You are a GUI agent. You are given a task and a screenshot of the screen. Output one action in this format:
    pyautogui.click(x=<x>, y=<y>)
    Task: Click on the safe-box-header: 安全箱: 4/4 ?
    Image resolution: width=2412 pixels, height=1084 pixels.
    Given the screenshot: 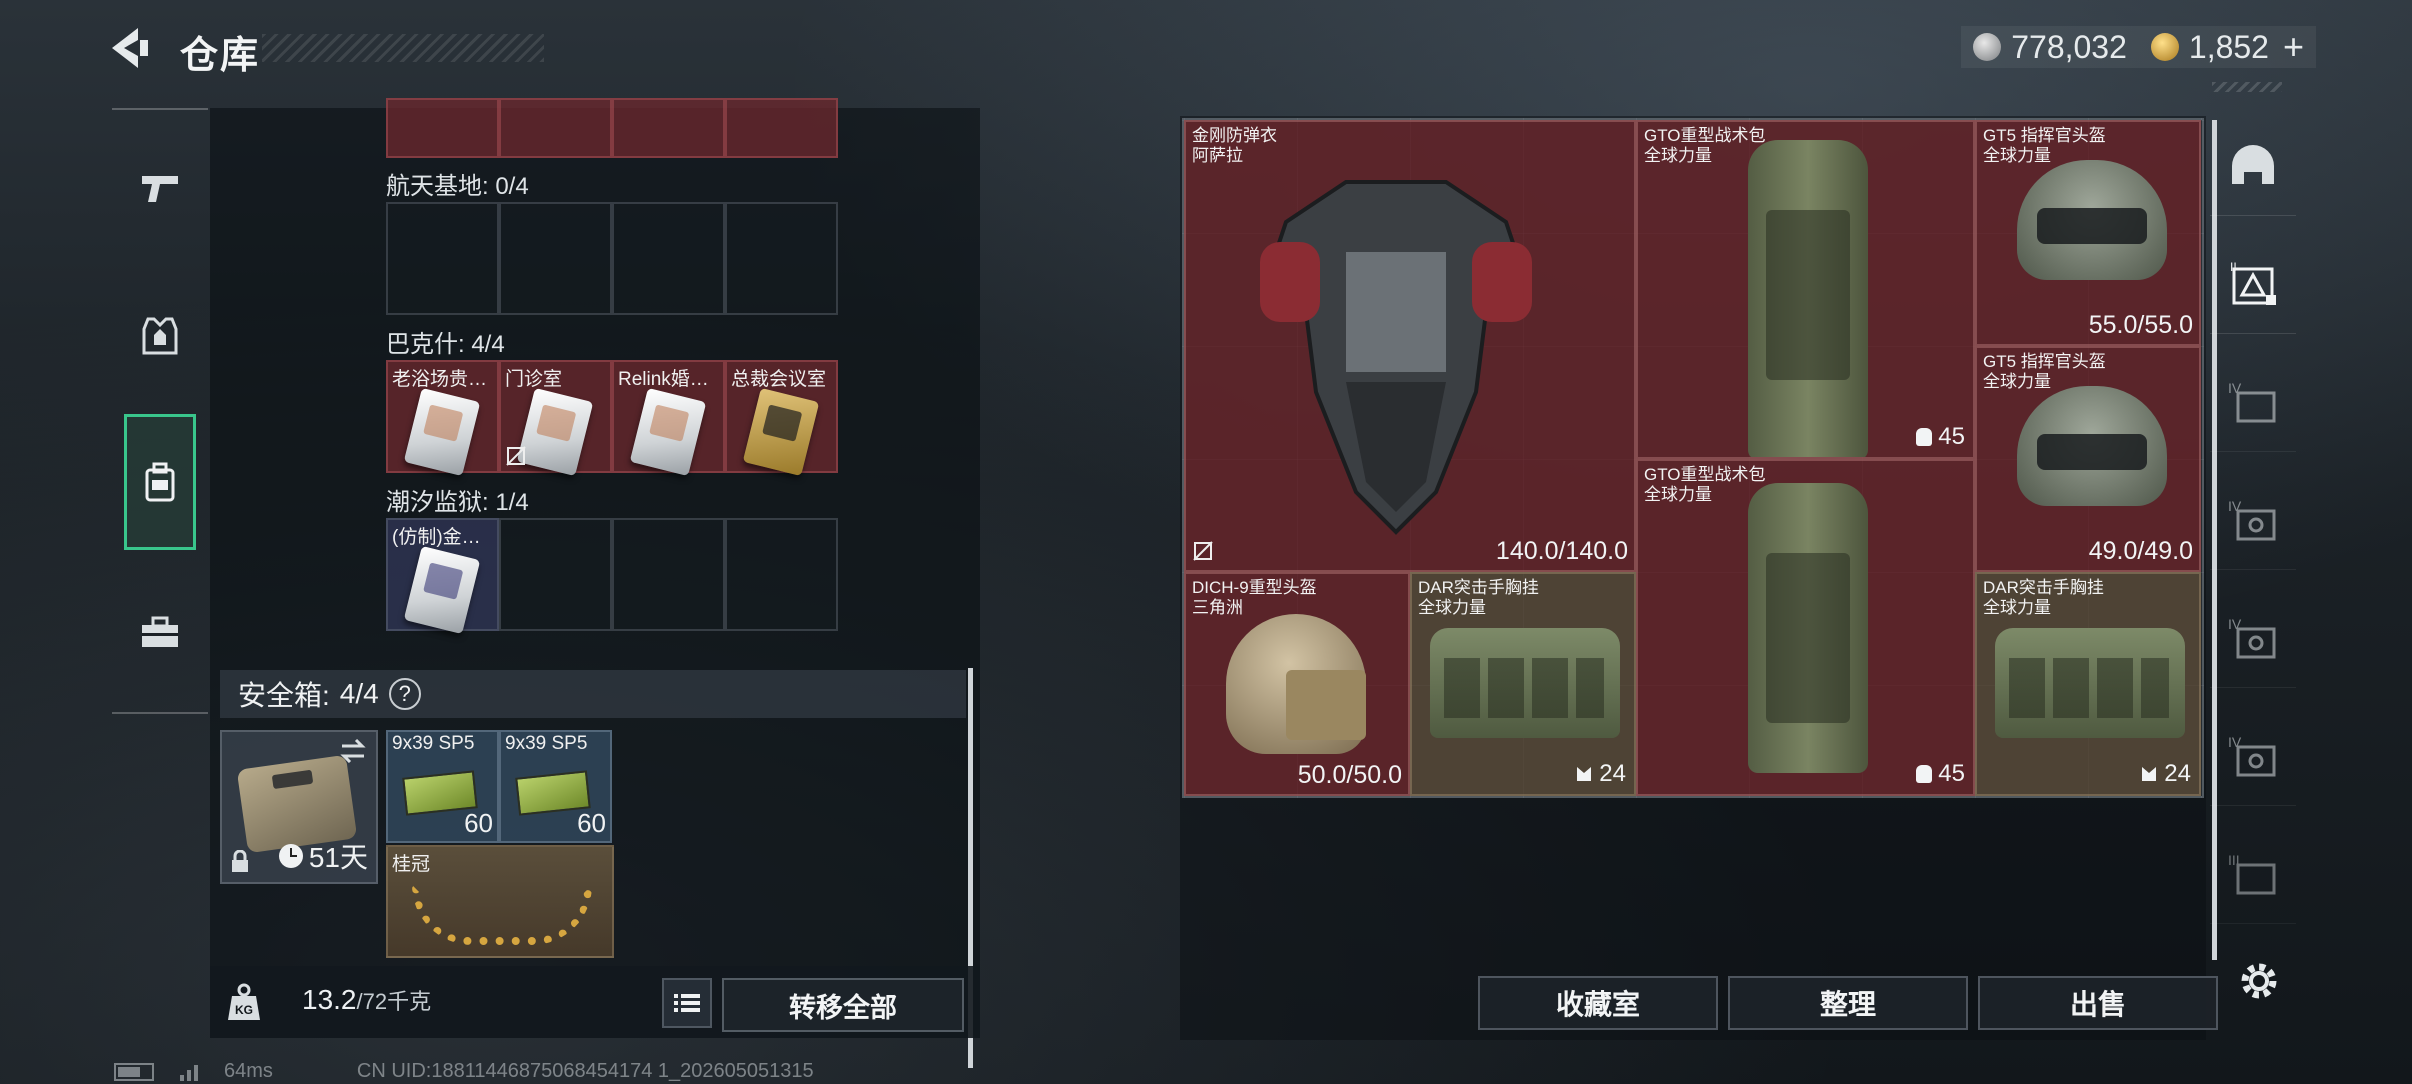 What is the action you would take?
    pyautogui.click(x=593, y=694)
    